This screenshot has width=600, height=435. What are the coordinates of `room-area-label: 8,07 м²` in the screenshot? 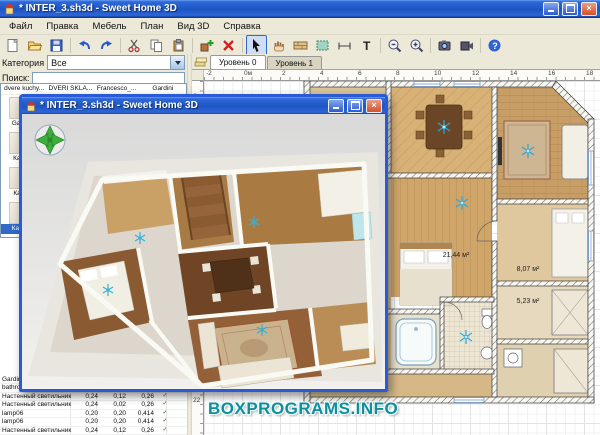 It's located at (528, 269).